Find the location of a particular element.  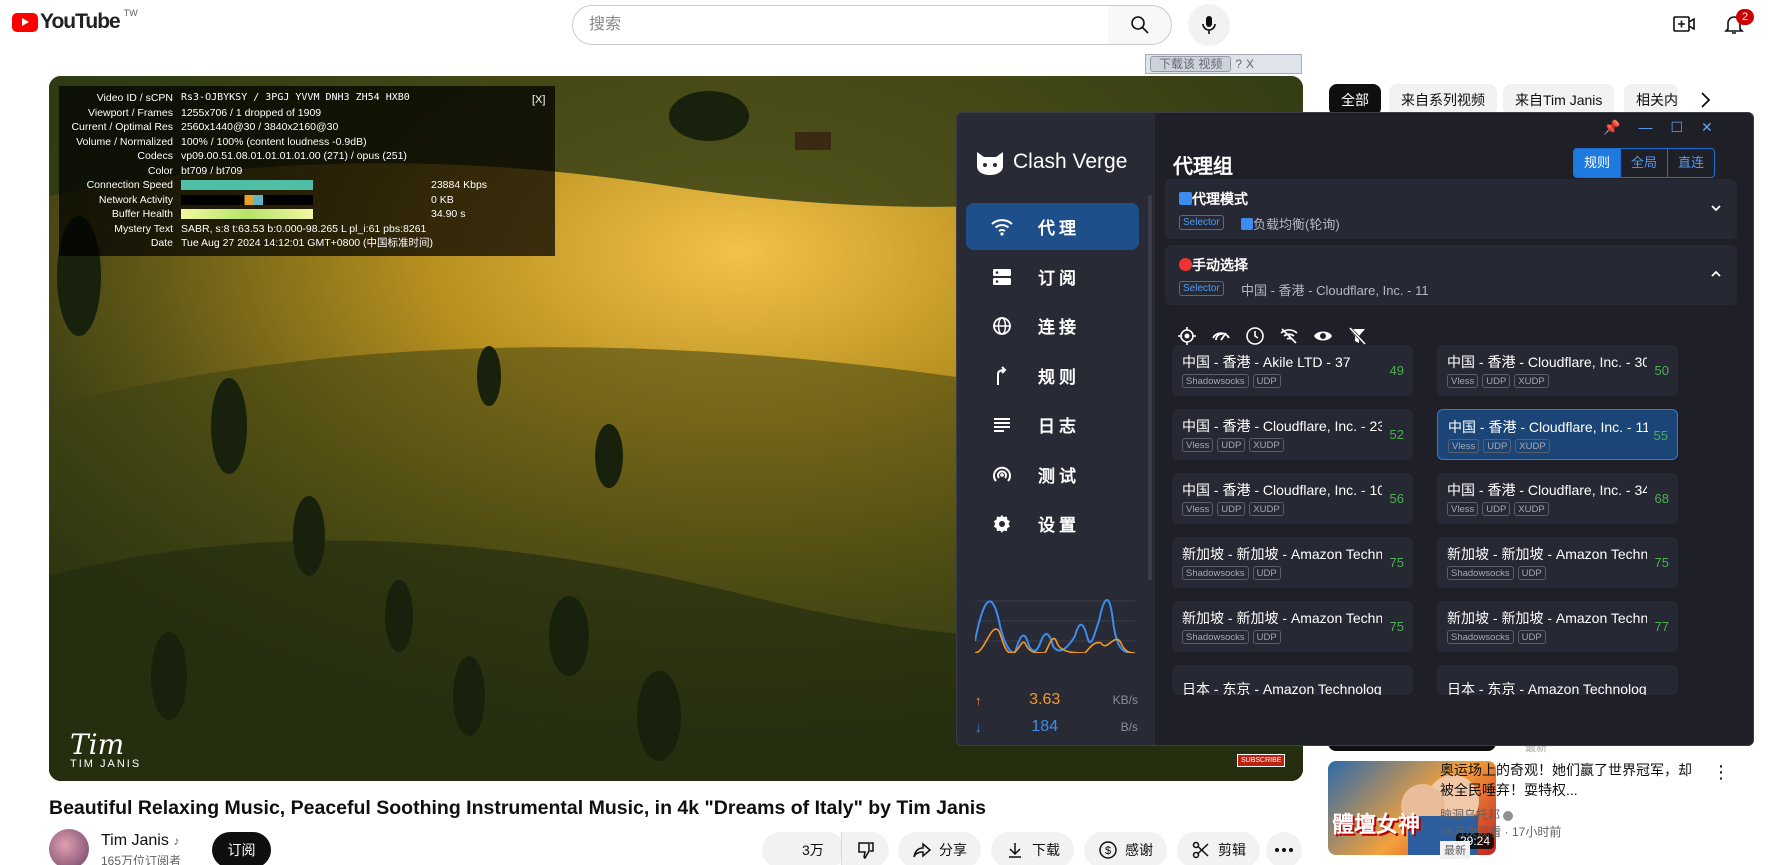

clash-logo: Clash Verge is located at coordinates (1051, 162).